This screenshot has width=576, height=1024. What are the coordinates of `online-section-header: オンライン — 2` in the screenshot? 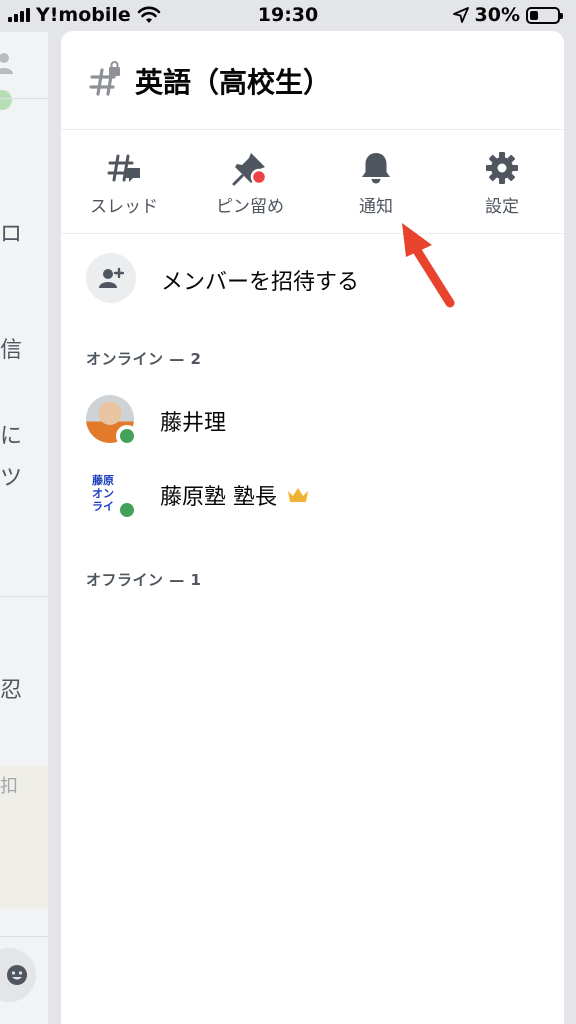 It's located at (144, 359).